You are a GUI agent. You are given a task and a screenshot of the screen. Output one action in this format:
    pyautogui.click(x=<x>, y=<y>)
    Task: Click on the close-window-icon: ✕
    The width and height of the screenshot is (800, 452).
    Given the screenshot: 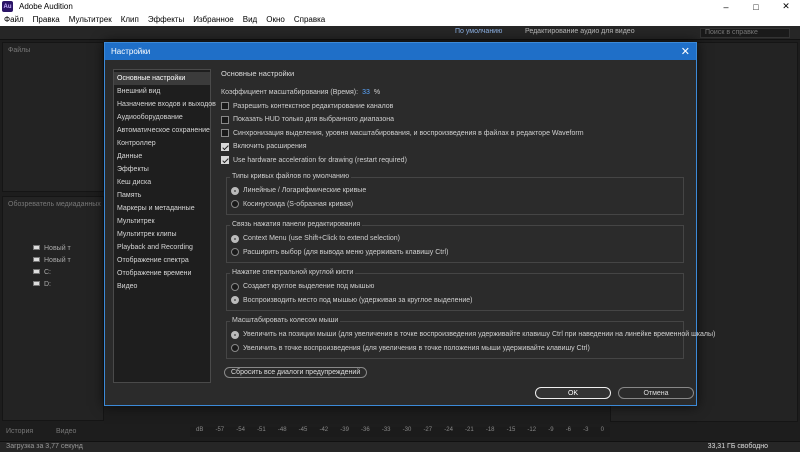 What is the action you would take?
    pyautogui.click(x=786, y=6)
    